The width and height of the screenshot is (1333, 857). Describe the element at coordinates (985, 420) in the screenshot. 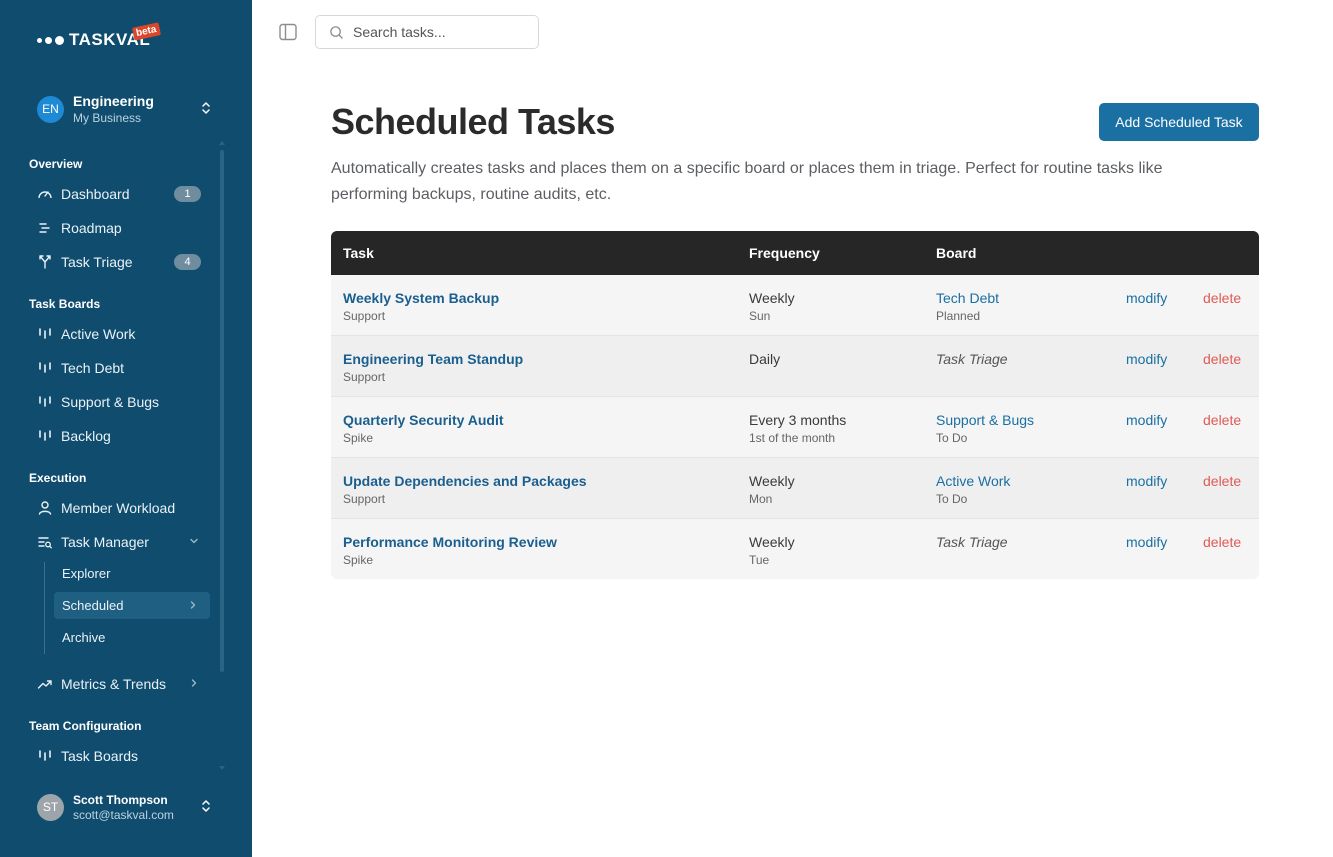

I see `task-board-link: Support & Bugs` at that location.